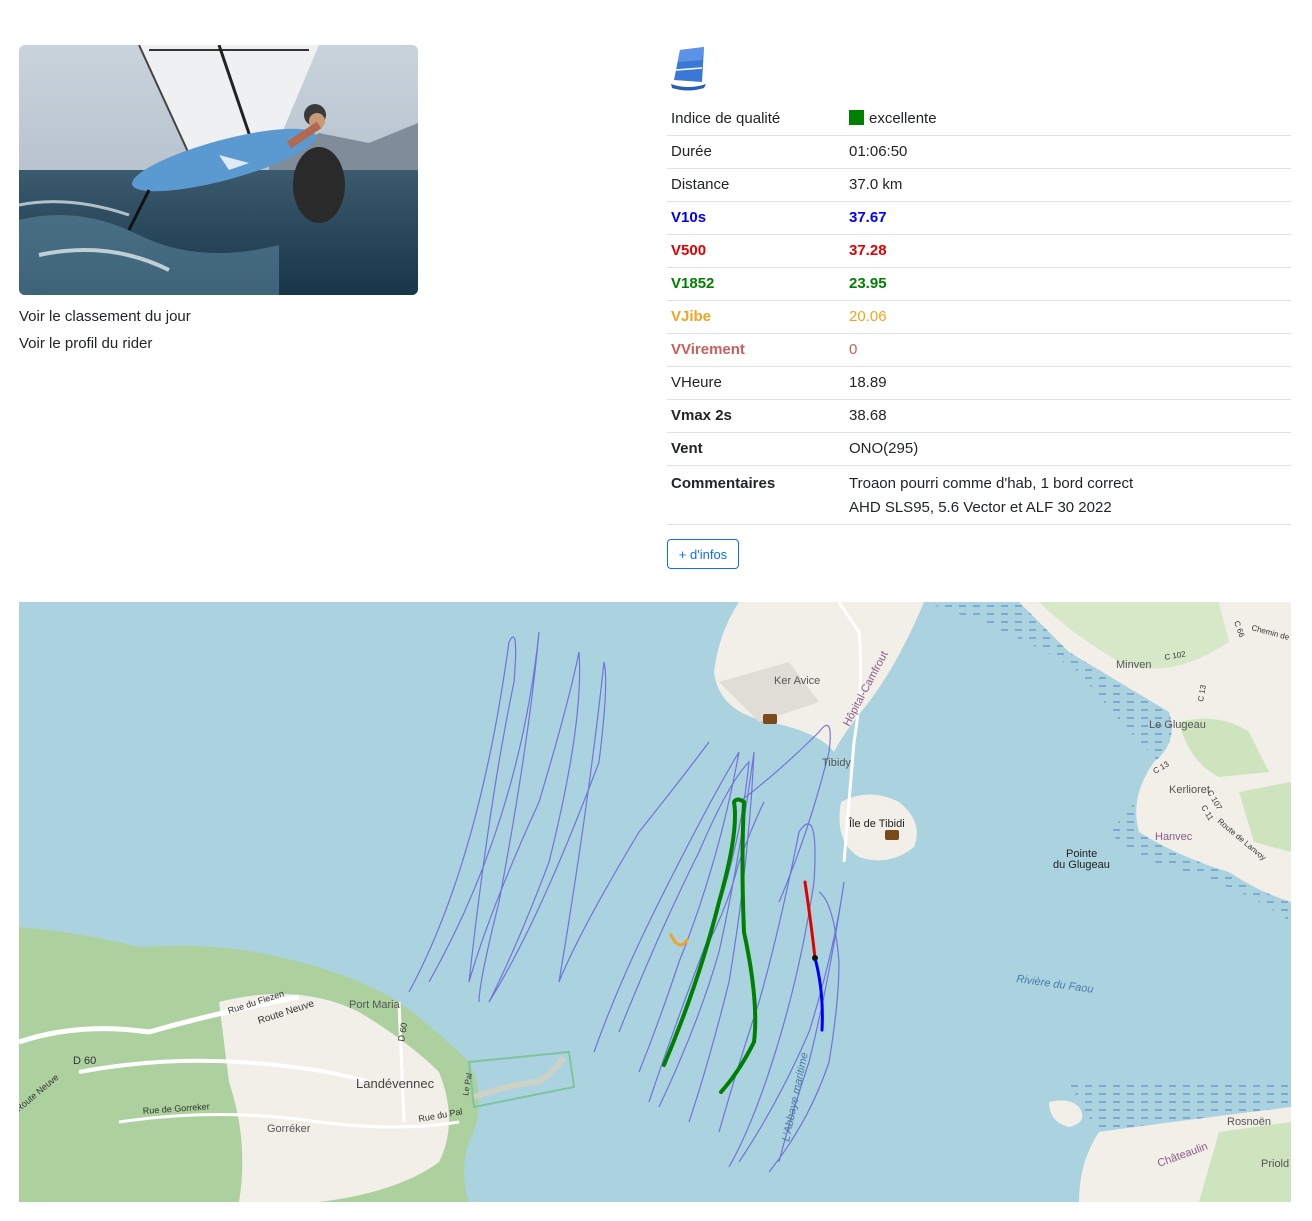 This screenshot has height=1221, width=1312. What do you see at coordinates (797, 681) in the screenshot?
I see `label-ker-avice: Ker Avice` at bounding box center [797, 681].